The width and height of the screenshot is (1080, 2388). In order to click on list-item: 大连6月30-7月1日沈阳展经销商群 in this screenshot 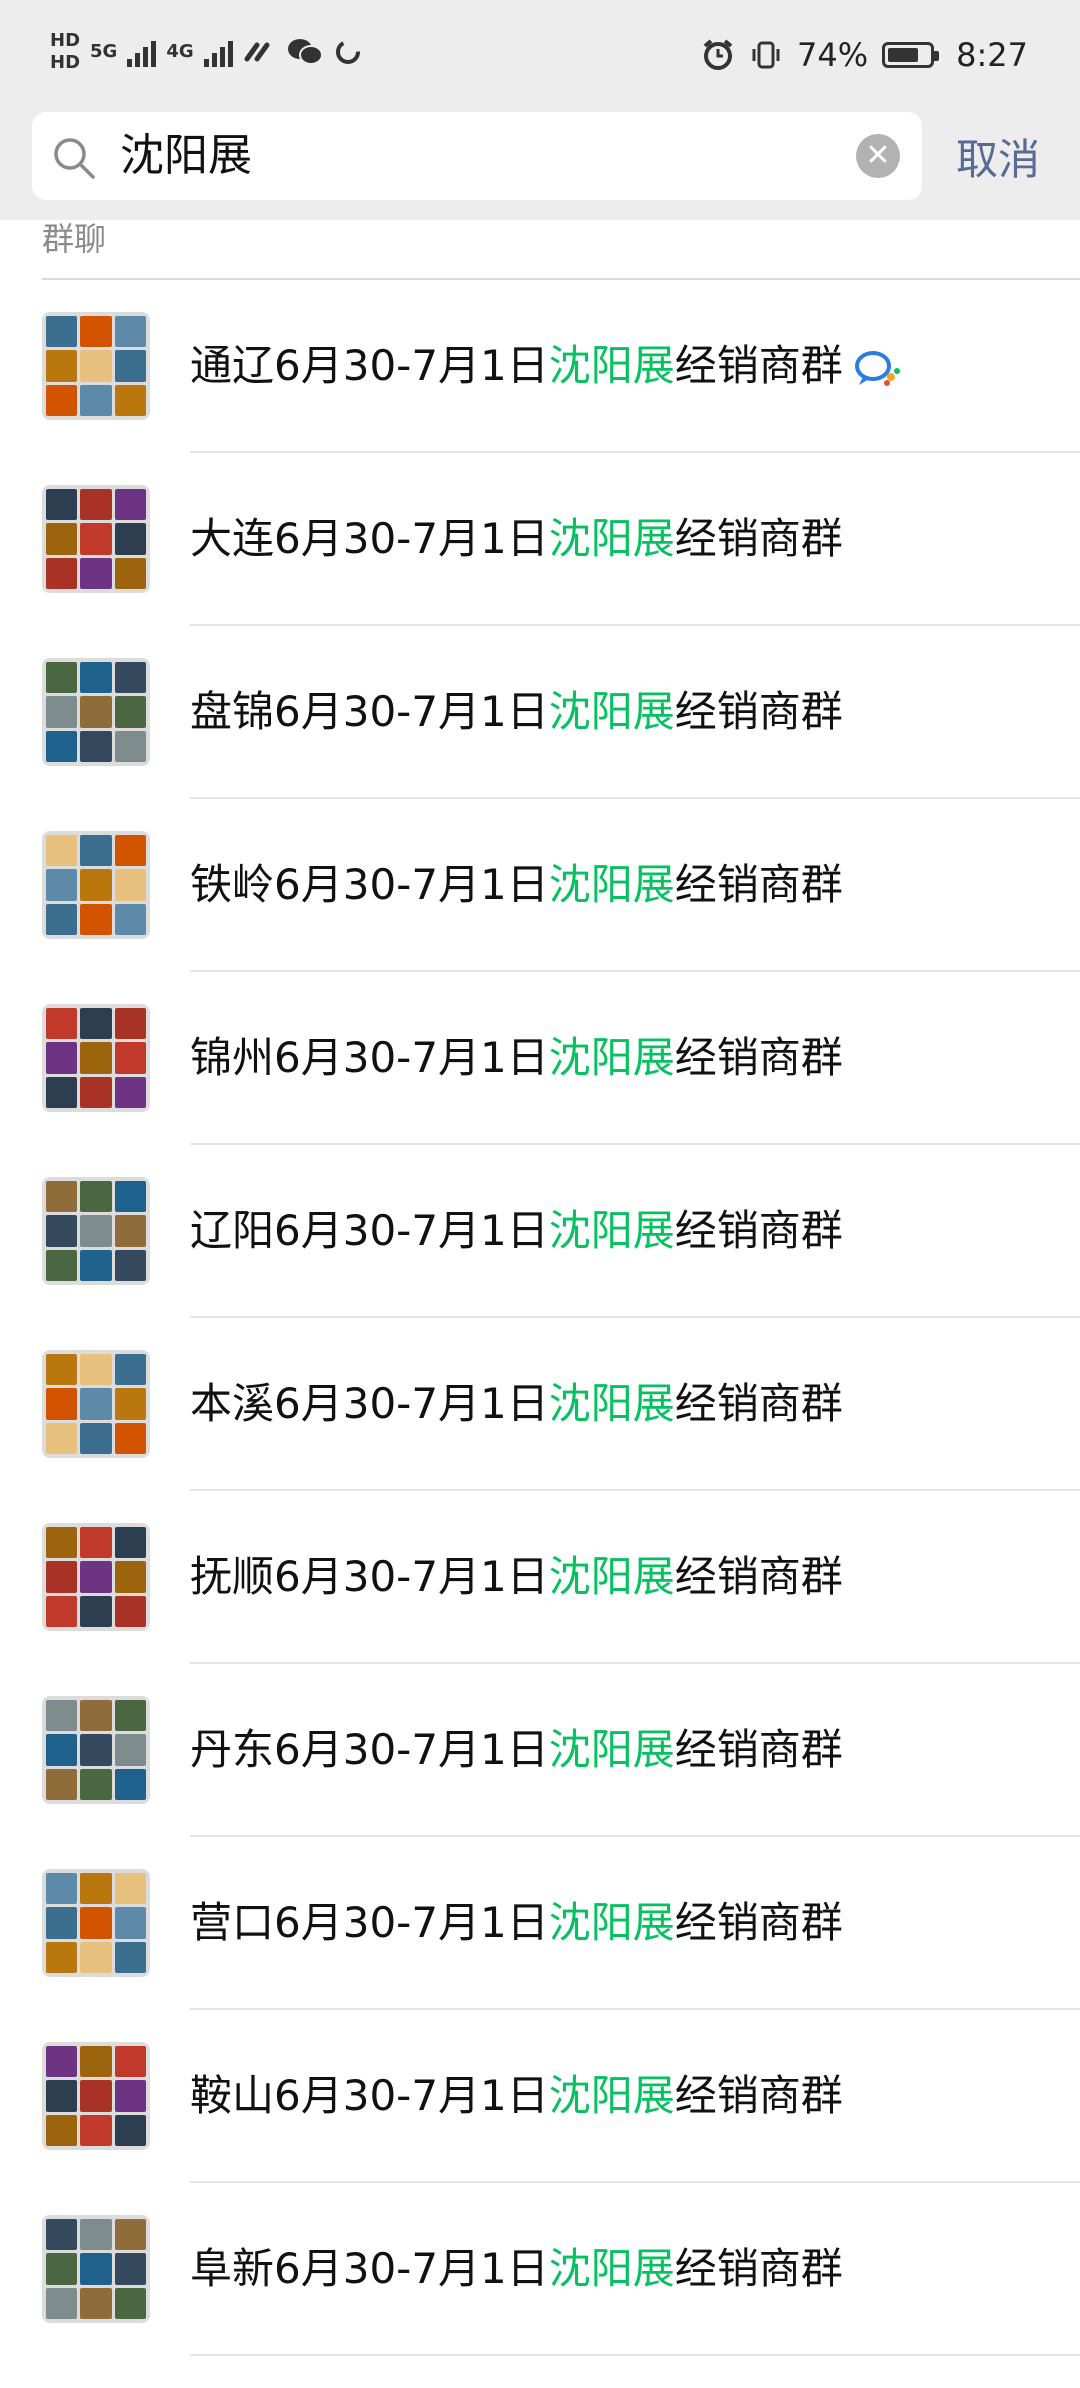, I will do `click(540, 539)`.